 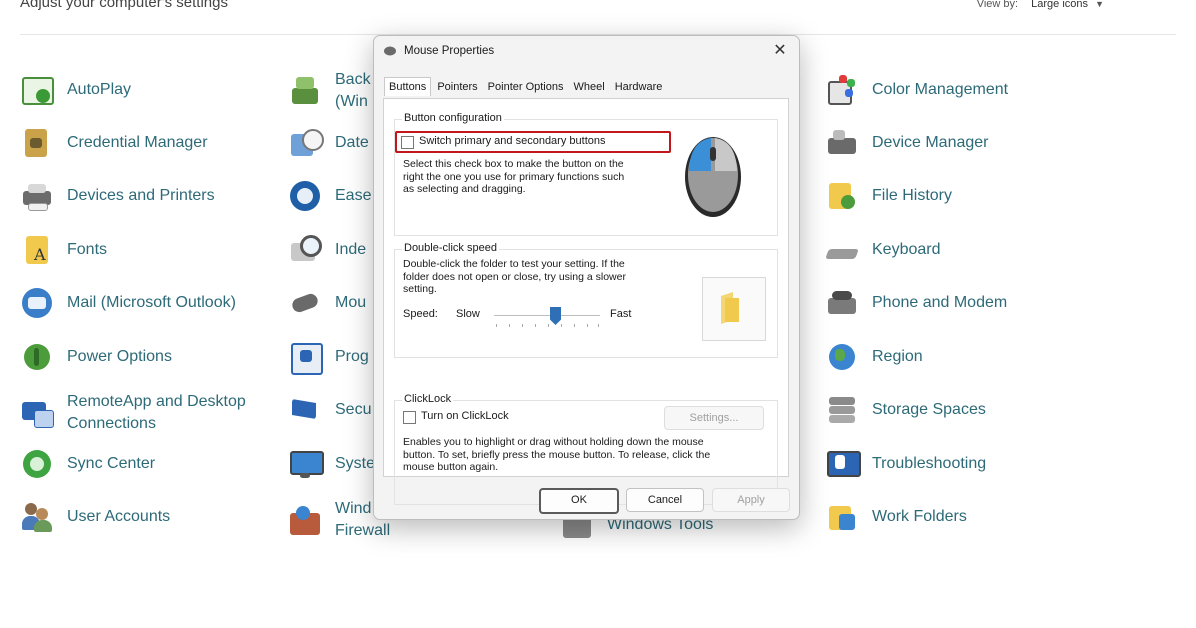 What do you see at coordinates (328, 143) in the screenshot?
I see `item-date-time: Date` at bounding box center [328, 143].